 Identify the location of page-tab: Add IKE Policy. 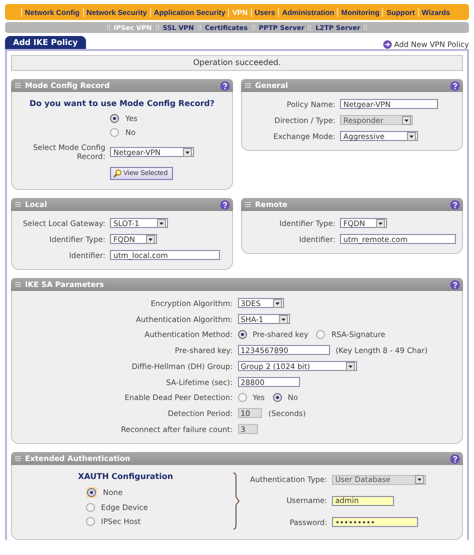
(45, 42).